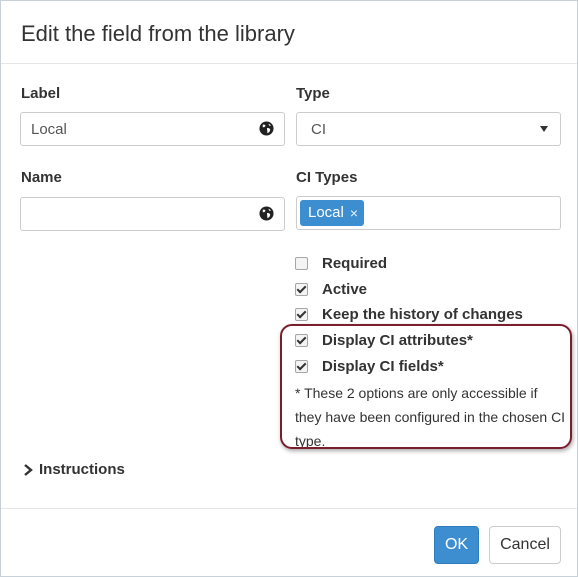  I want to click on option-required: Required, so click(341, 263).